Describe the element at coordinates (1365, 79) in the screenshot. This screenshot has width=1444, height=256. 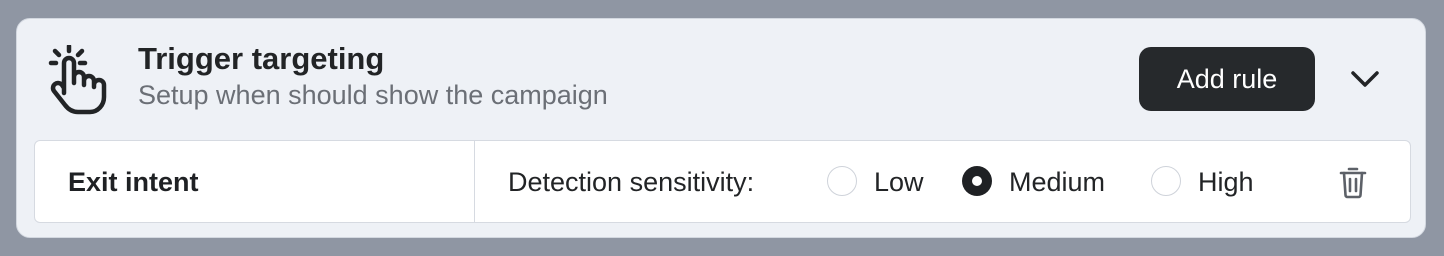
I see `chevron-down-icon` at that location.